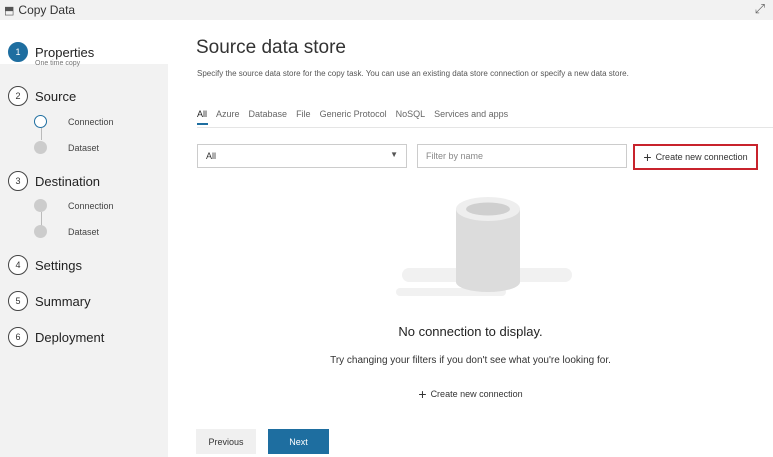 The width and height of the screenshot is (773, 457). I want to click on chevron-down-icon: ▼, so click(394, 154).